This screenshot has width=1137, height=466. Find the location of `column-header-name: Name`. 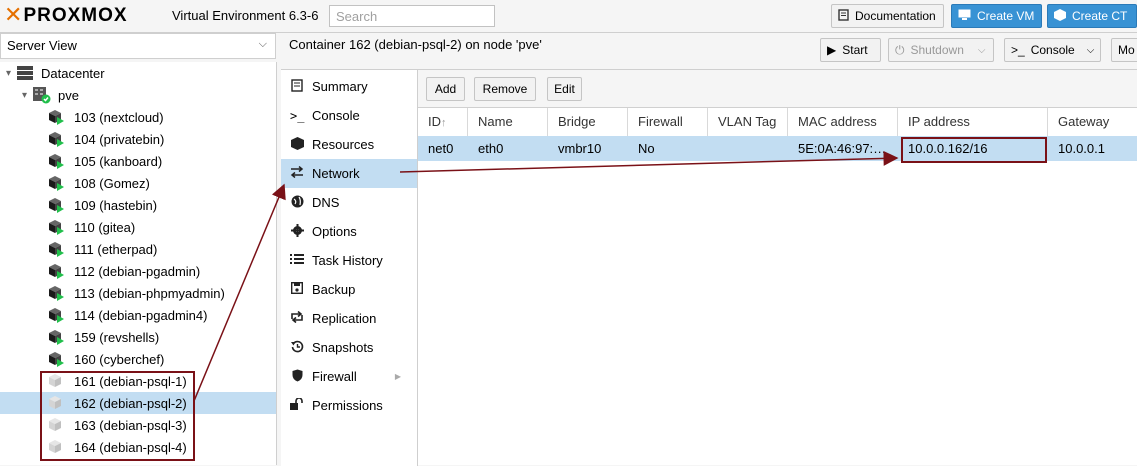

column-header-name: Name is located at coordinates (508, 122).